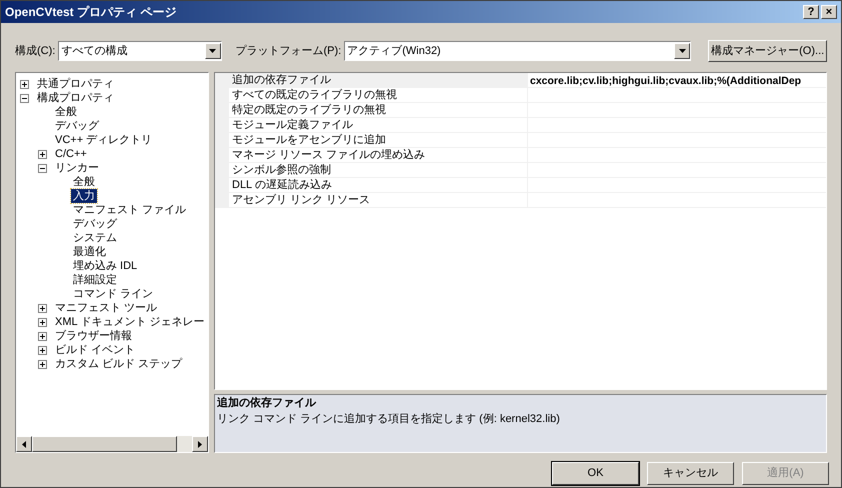 This screenshot has height=488, width=842. What do you see at coordinates (103, 140) in the screenshot?
I see `tree-item: VC++ ディレクトリ` at bounding box center [103, 140].